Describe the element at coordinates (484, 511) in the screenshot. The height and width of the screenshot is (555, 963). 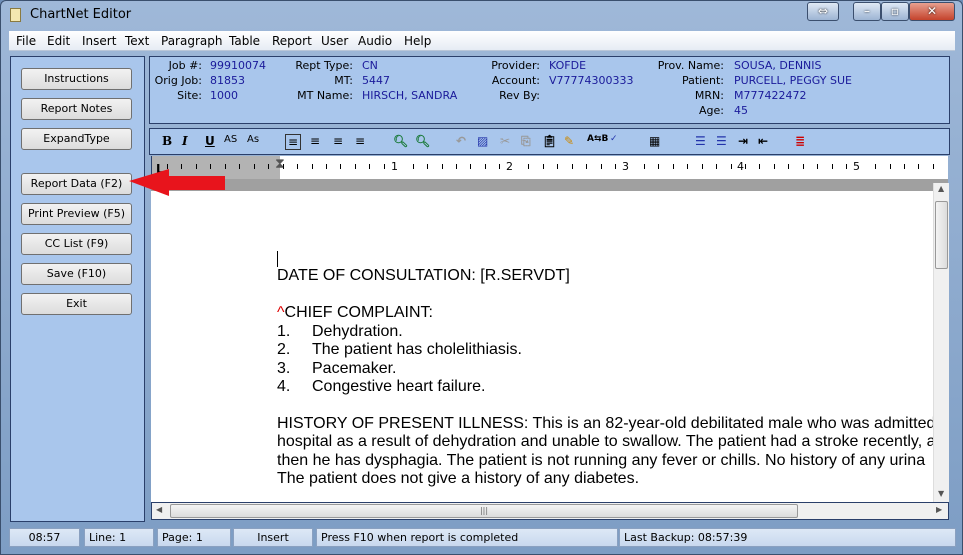
I see `horizontal-scroll-thumb: |||` at that location.